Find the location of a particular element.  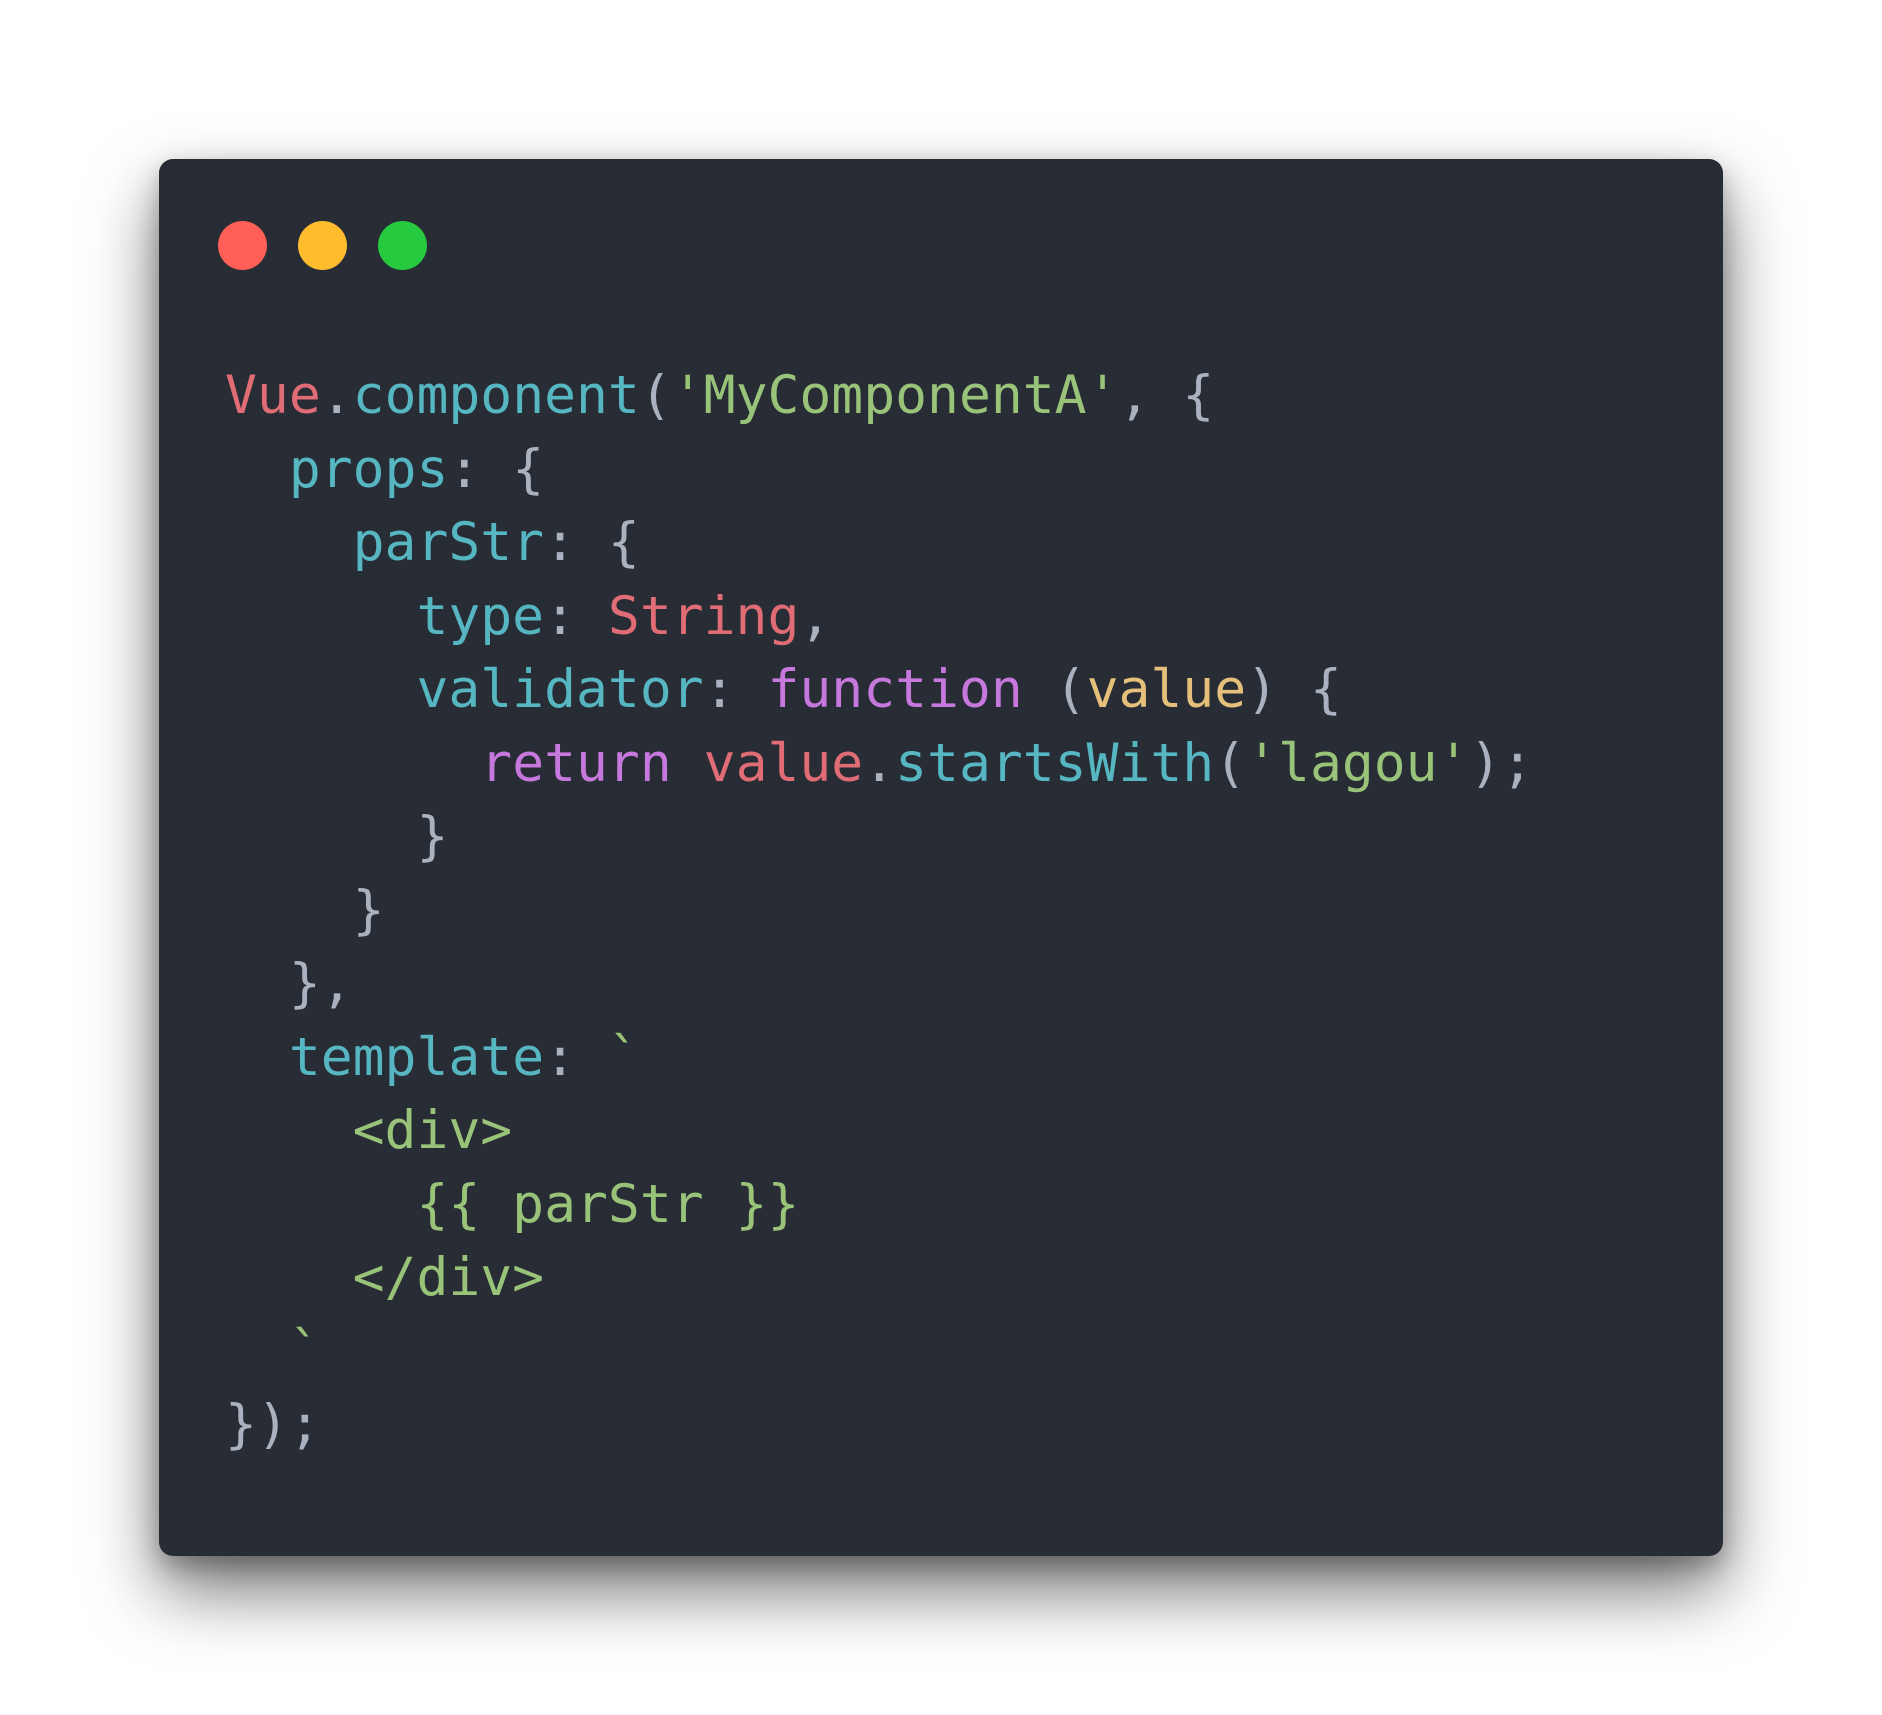

window-controls is located at coordinates (322, 245).